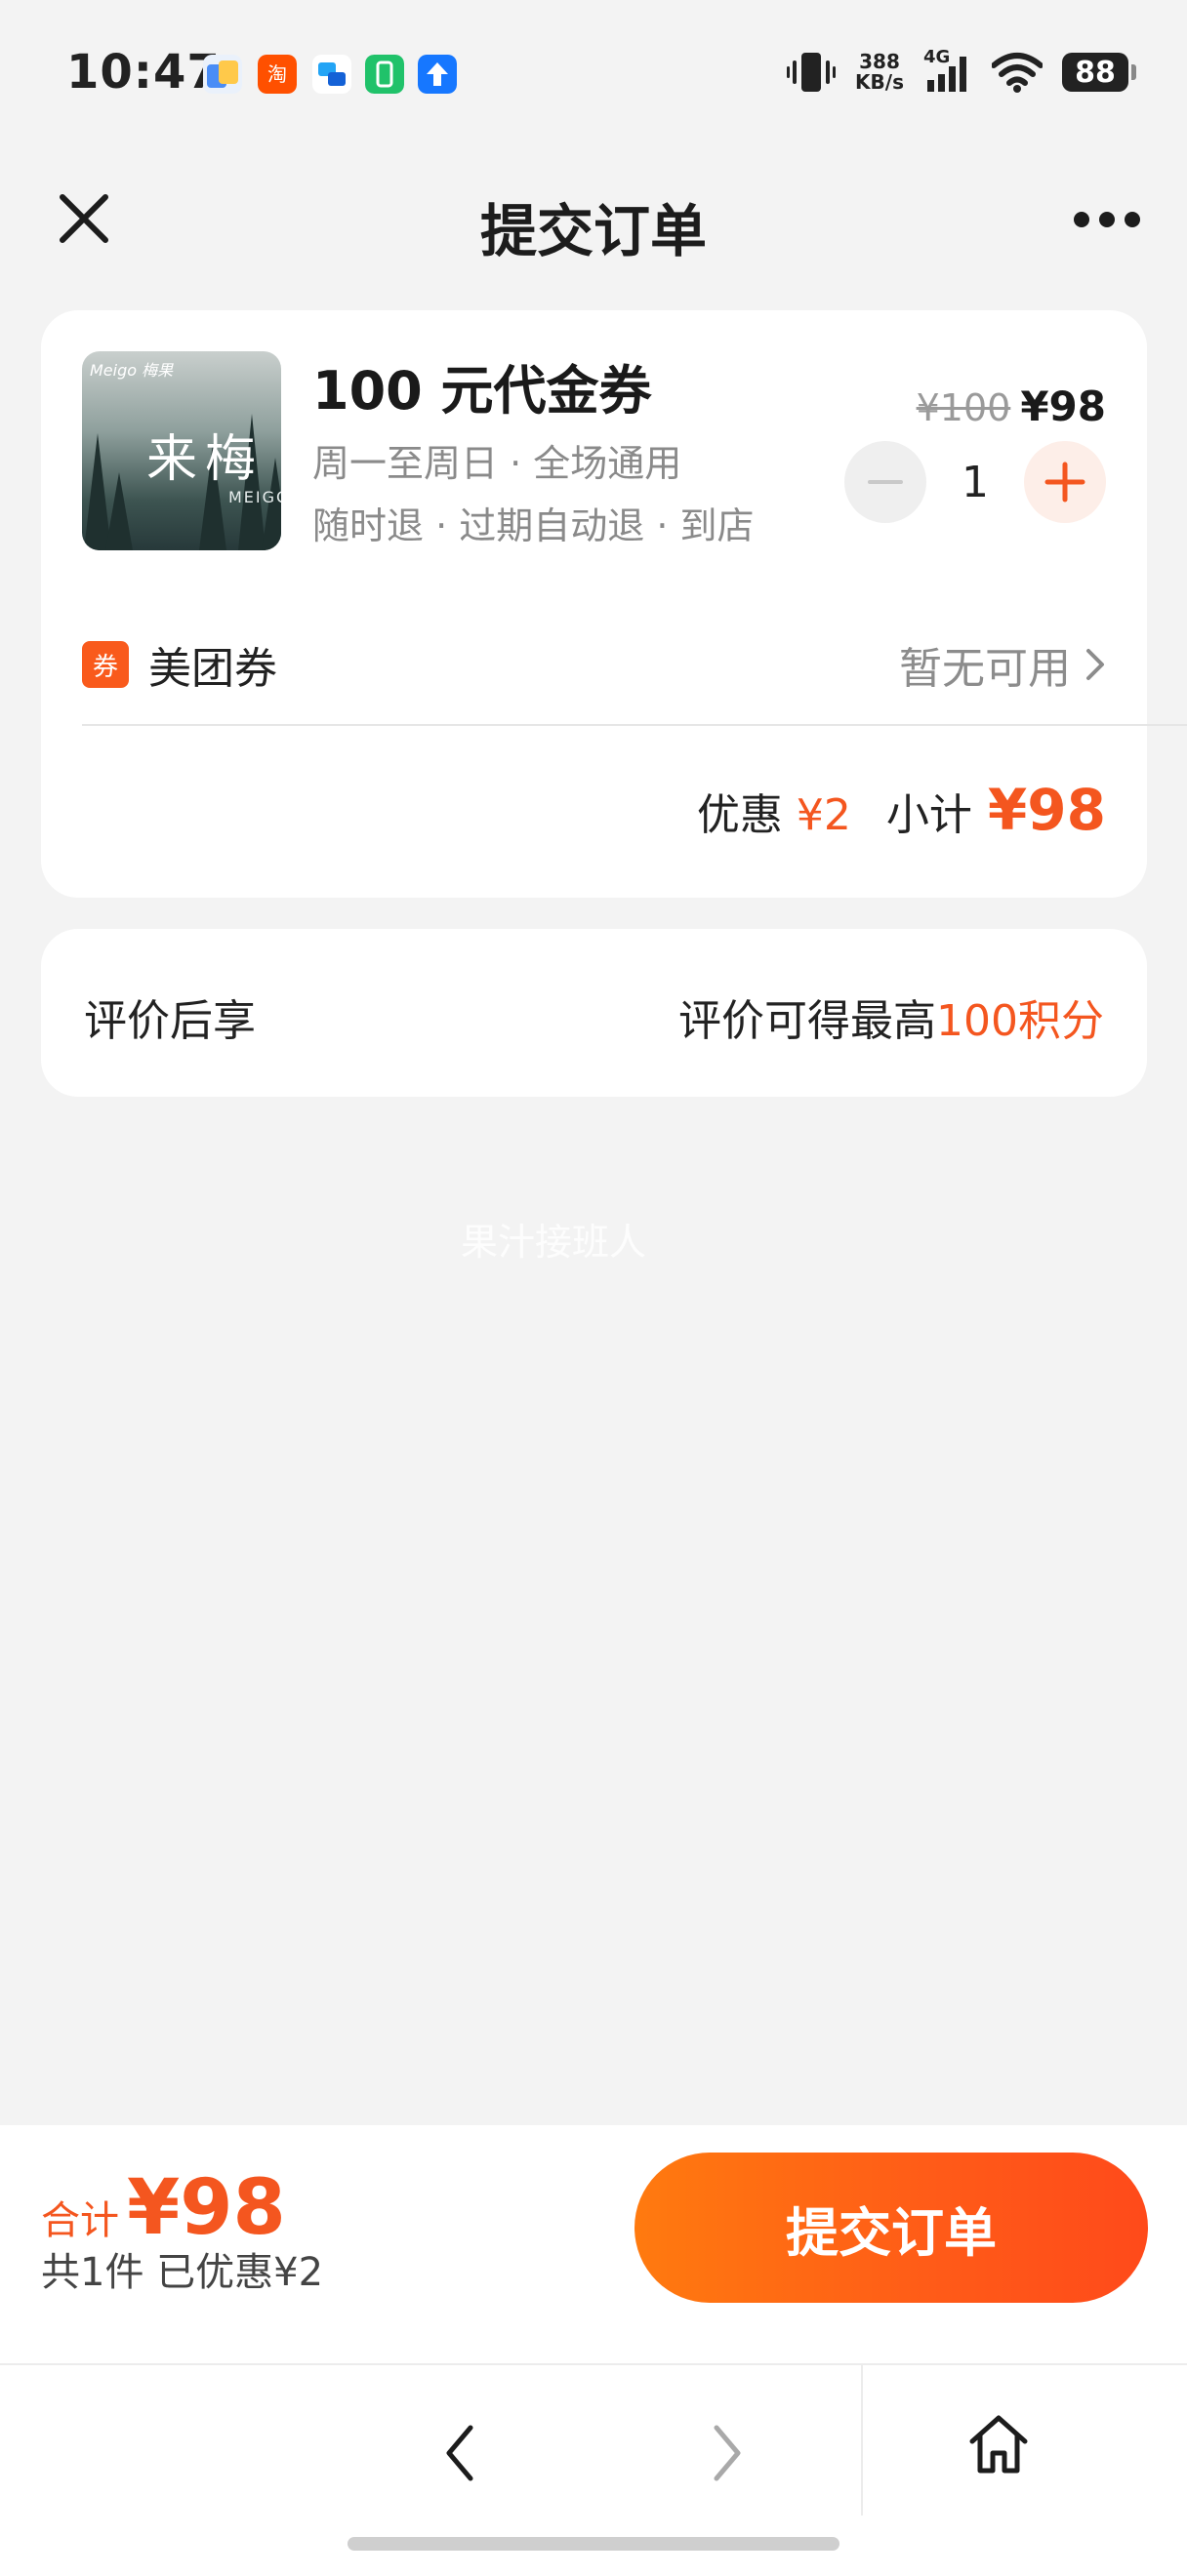 The image size is (1187, 2576). Describe the element at coordinates (1107, 219) in the screenshot. I see `more-options-icon` at that location.